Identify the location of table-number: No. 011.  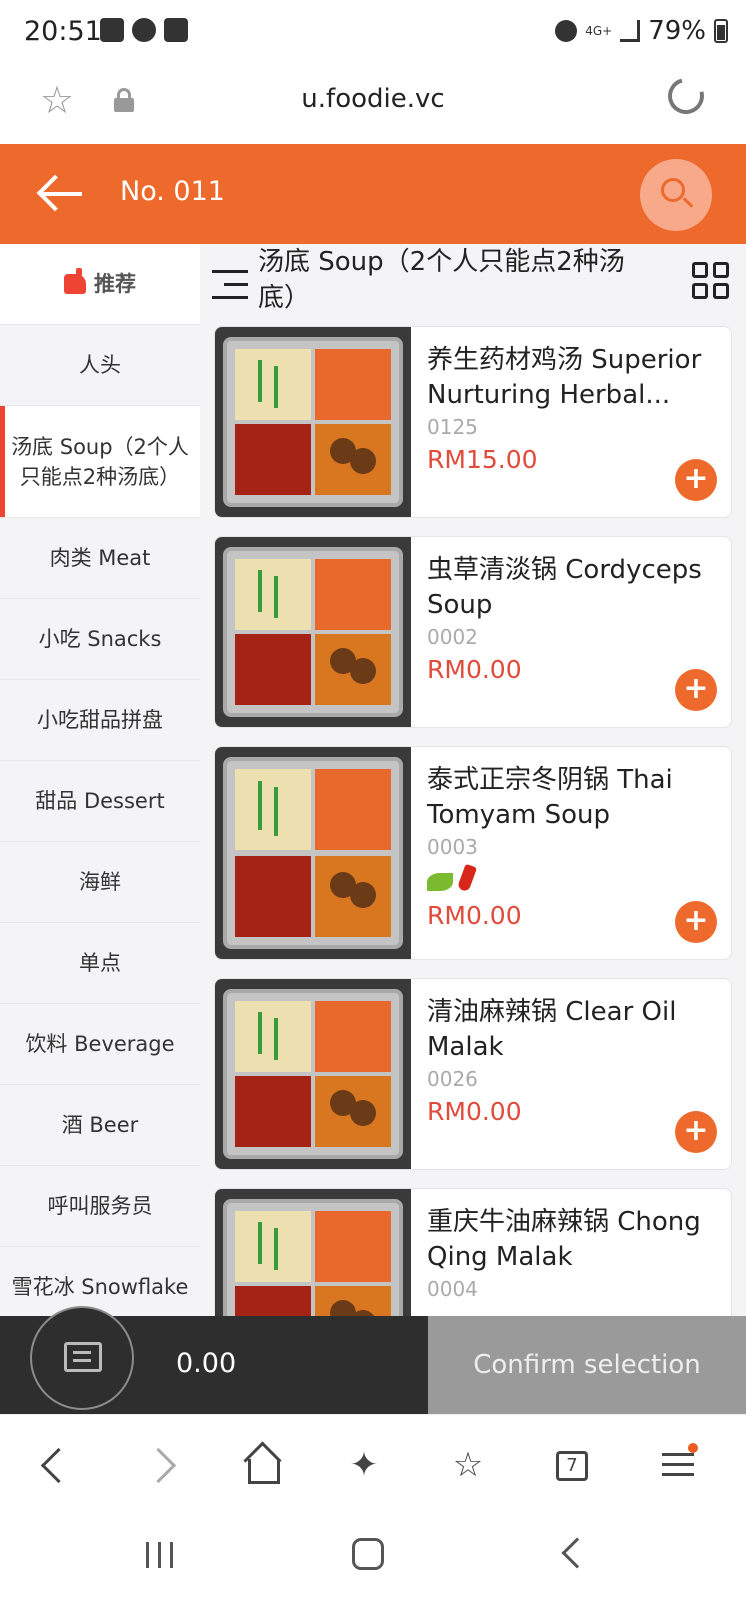
(172, 191).